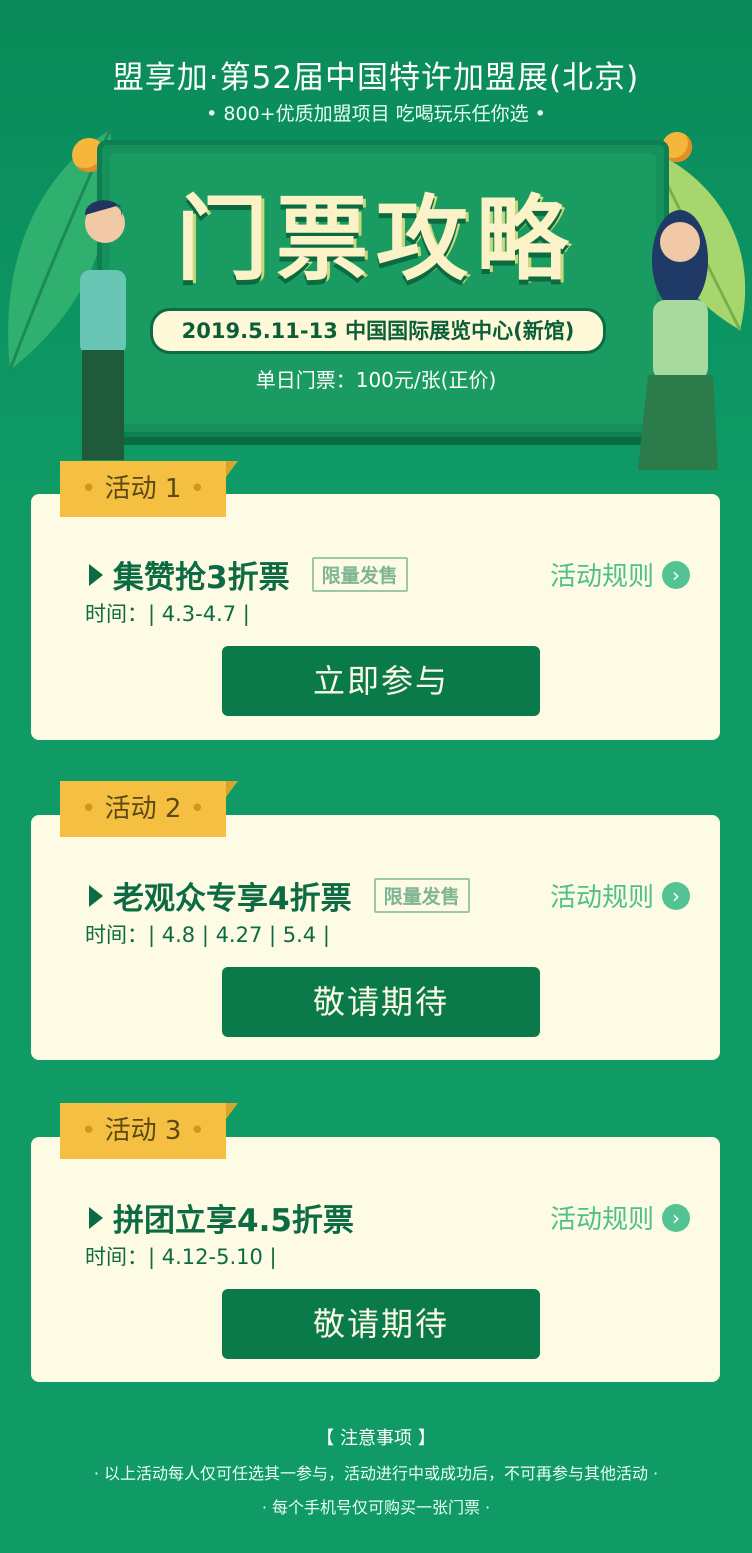  What do you see at coordinates (678, 340) in the screenshot?
I see `person-right-illustration` at bounding box center [678, 340].